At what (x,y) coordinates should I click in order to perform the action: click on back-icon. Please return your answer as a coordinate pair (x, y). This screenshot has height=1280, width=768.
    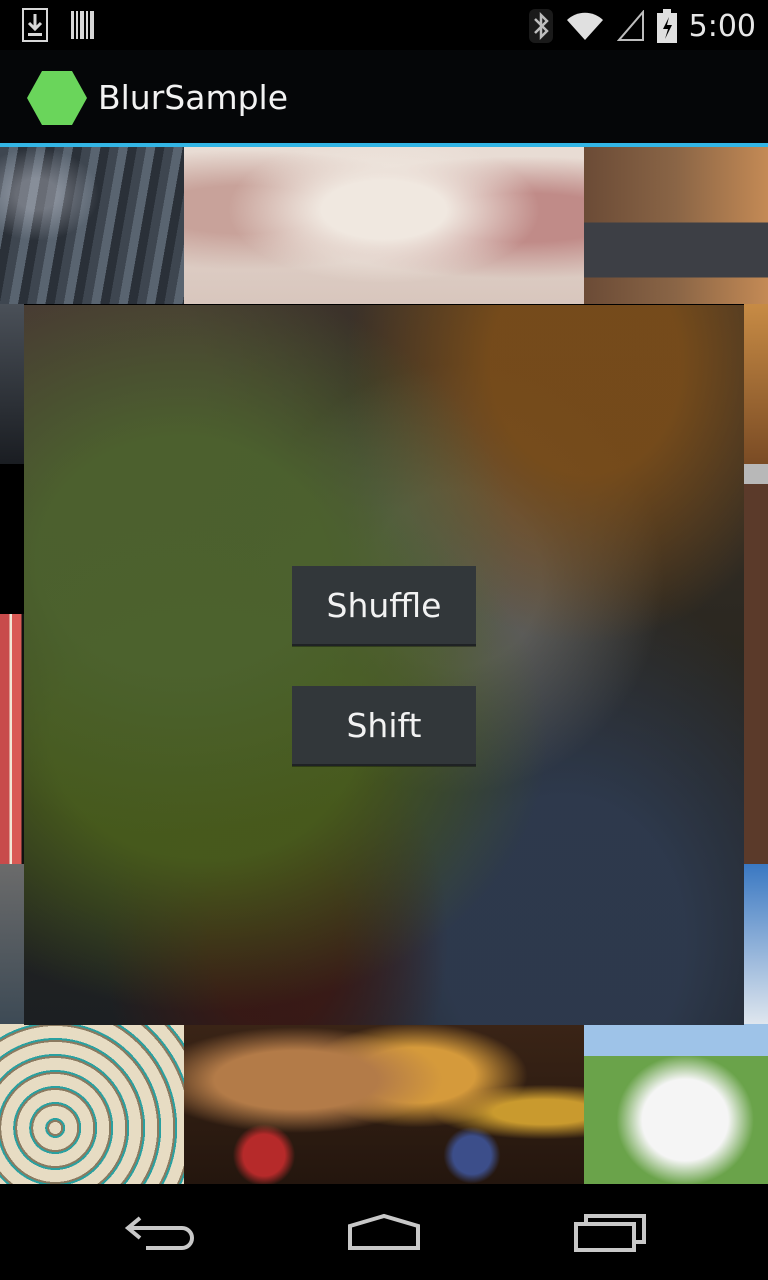
    Looking at the image, I should click on (160, 1232).